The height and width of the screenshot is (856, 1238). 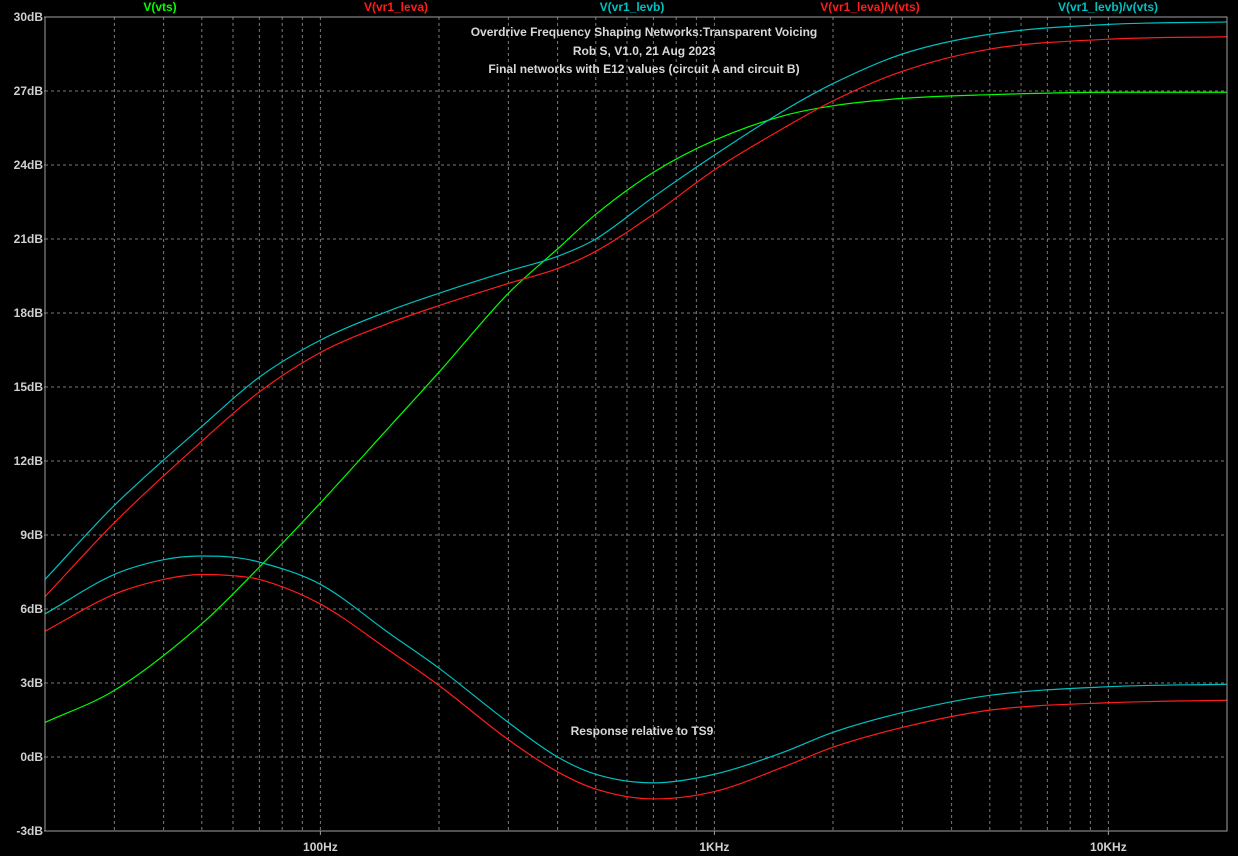 I want to click on x-tick-label: 100Hz, so click(x=320, y=847).